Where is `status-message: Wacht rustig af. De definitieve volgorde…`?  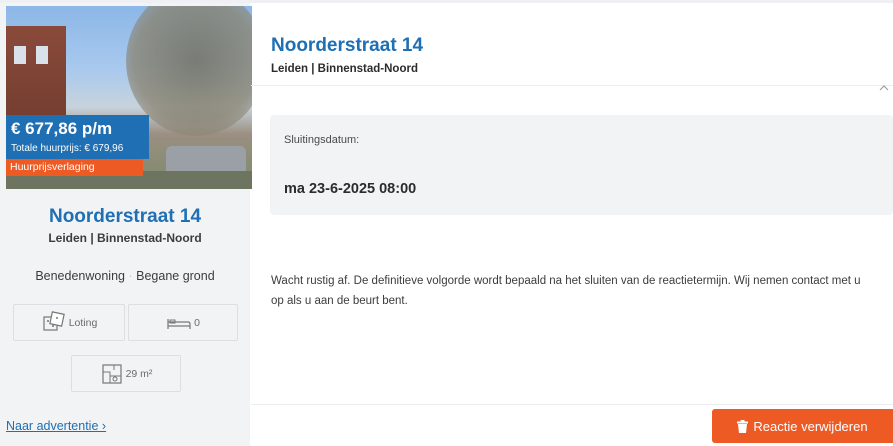
status-message: Wacht rustig af. De definitieve volgorde… is located at coordinates (566, 291).